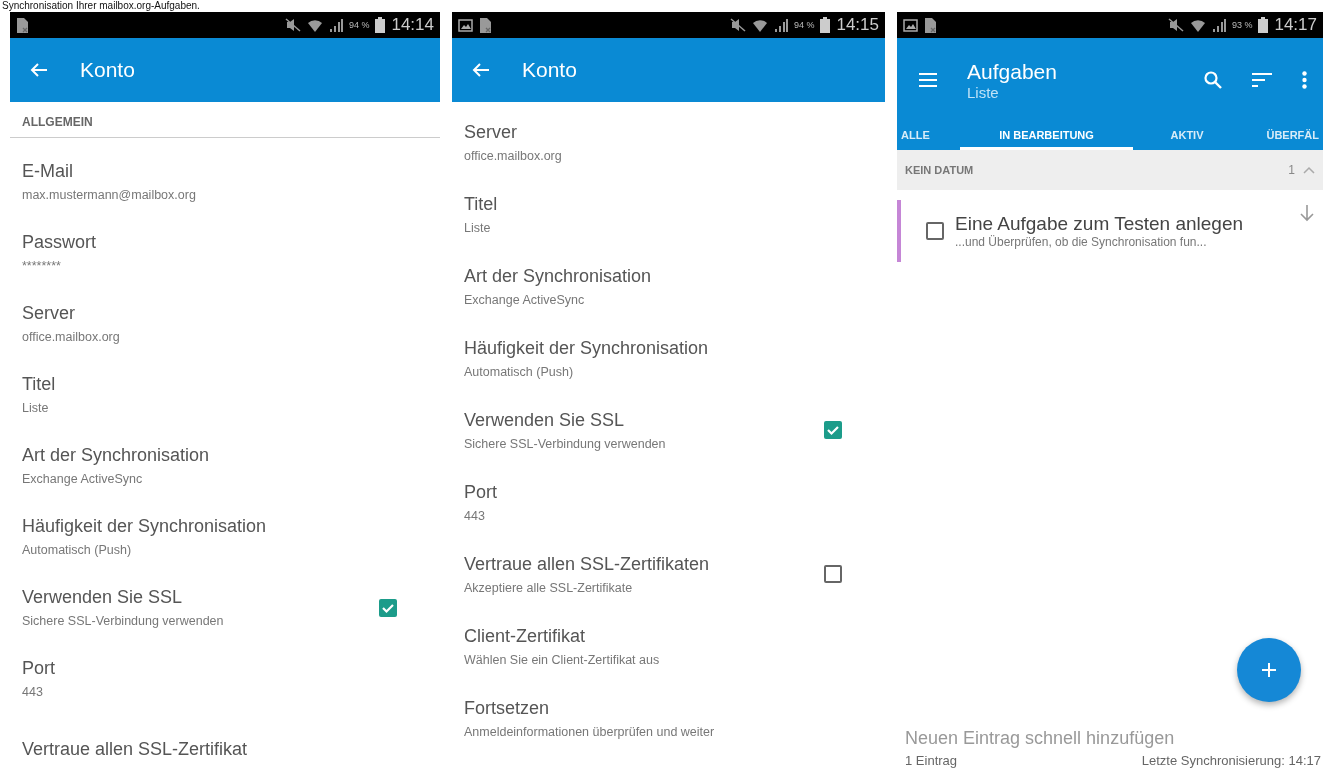  What do you see at coordinates (1262, 80) in the screenshot?
I see `sort-icon` at bounding box center [1262, 80].